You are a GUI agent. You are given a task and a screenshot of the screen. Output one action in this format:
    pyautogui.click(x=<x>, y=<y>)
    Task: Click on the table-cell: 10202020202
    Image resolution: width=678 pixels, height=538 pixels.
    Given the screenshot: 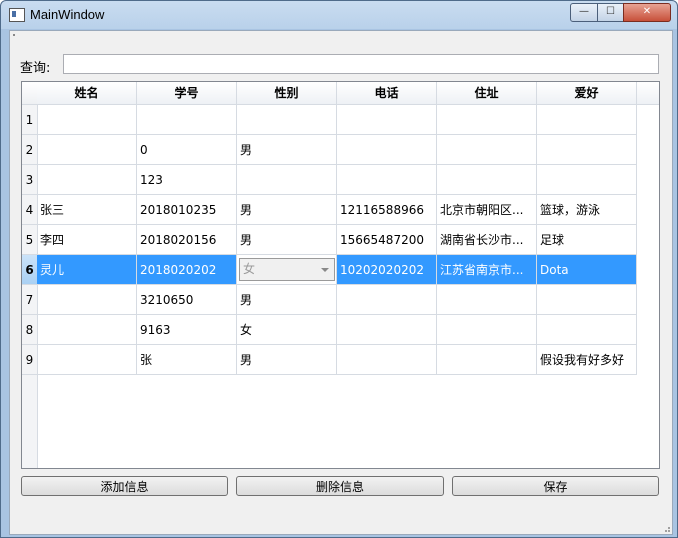 What is the action you would take?
    pyautogui.click(x=387, y=270)
    